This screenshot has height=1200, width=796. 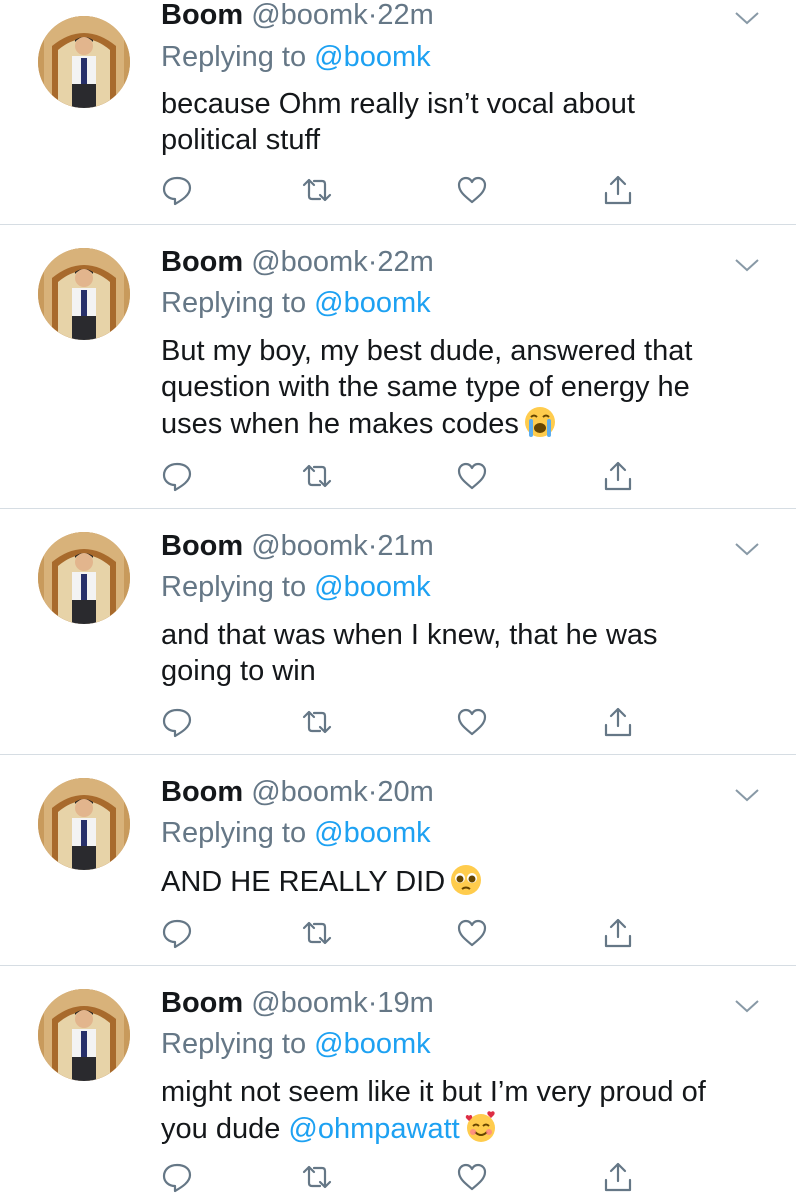 I want to click on tweet-header: Boom @boomk·19m, so click(x=297, y=1003).